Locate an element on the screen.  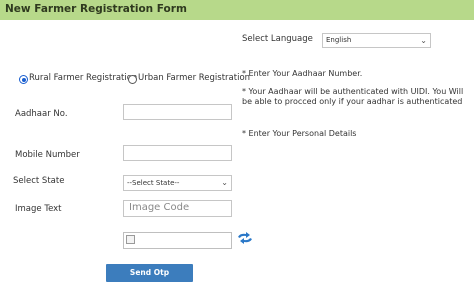
aadhaar-input is located at coordinates (177, 112).